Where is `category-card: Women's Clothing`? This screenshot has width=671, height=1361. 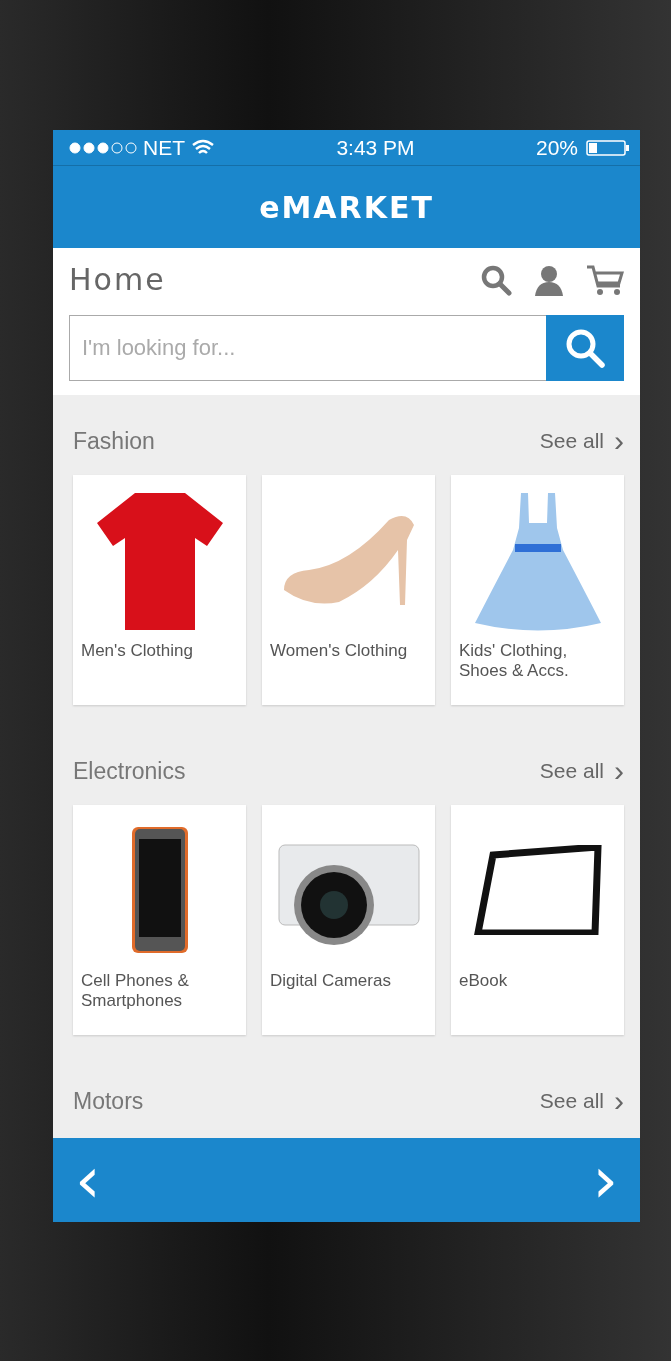 category-card: Women's Clothing is located at coordinates (348, 590).